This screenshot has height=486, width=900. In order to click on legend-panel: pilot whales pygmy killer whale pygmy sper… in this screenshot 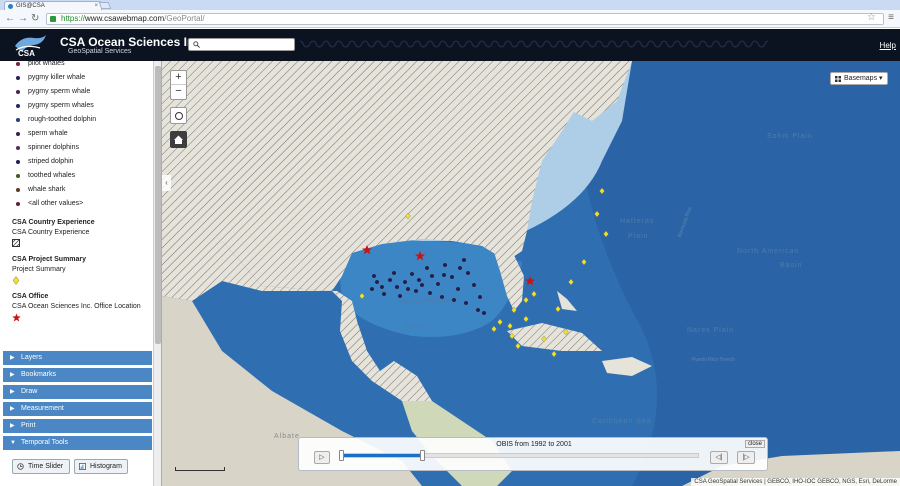, I will do `click(76, 204)`.